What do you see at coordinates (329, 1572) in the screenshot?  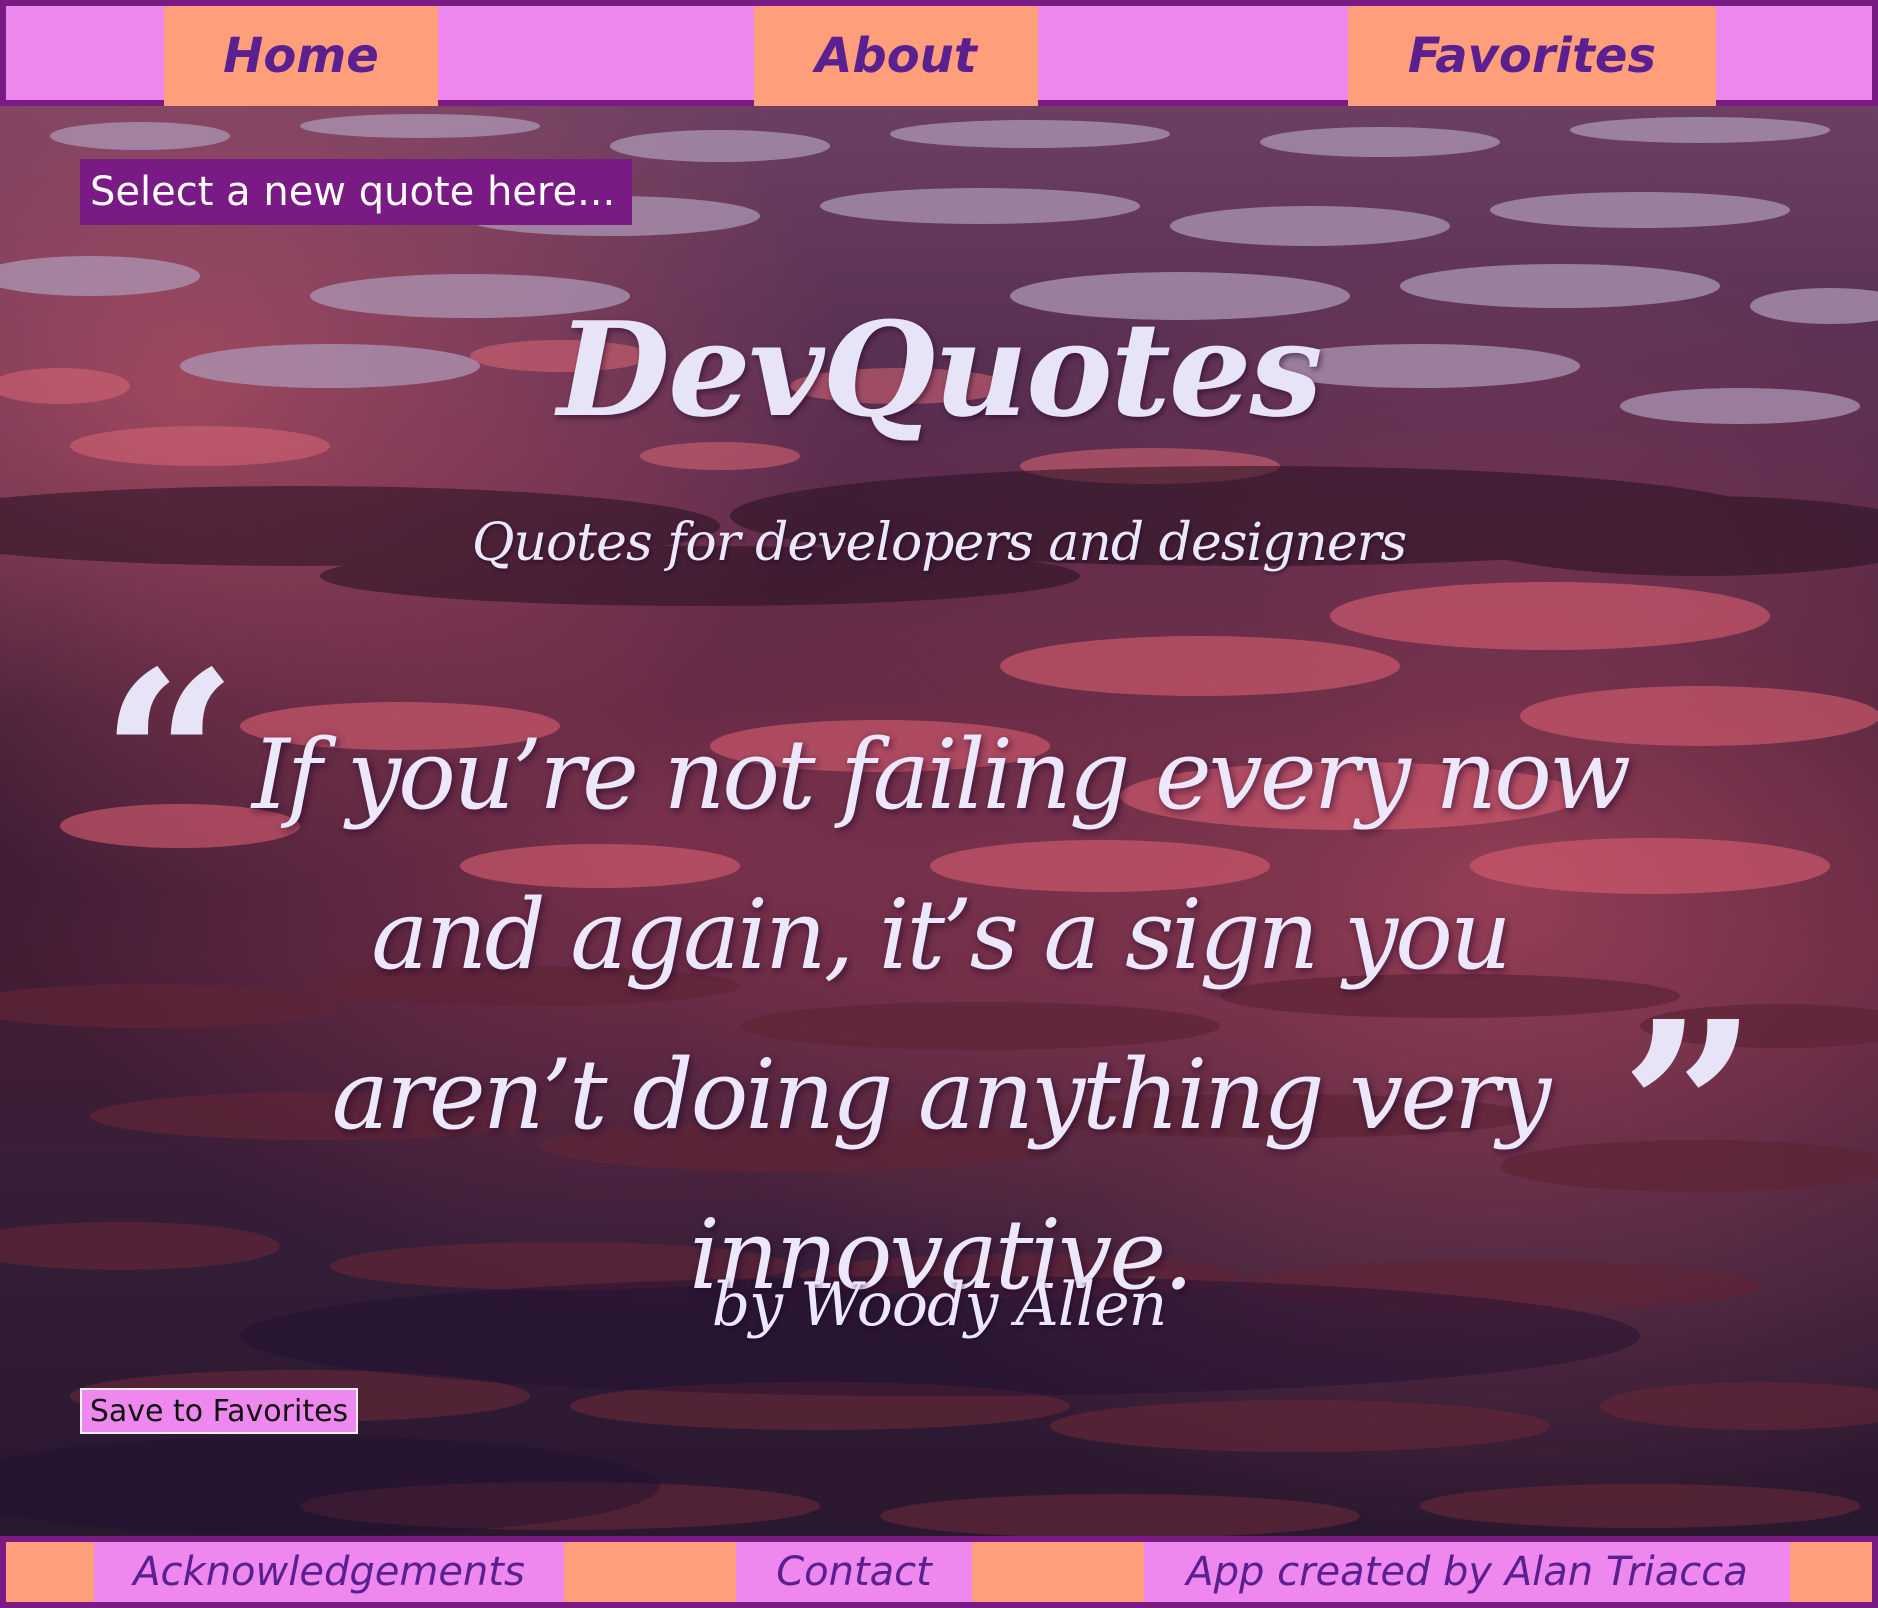 I see `footer-acknowledgements-link: Acknowledgements` at bounding box center [329, 1572].